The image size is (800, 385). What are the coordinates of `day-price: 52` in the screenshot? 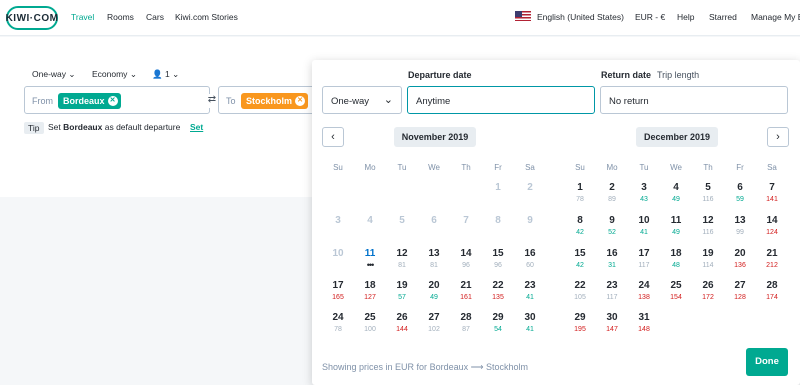 It's located at (612, 232).